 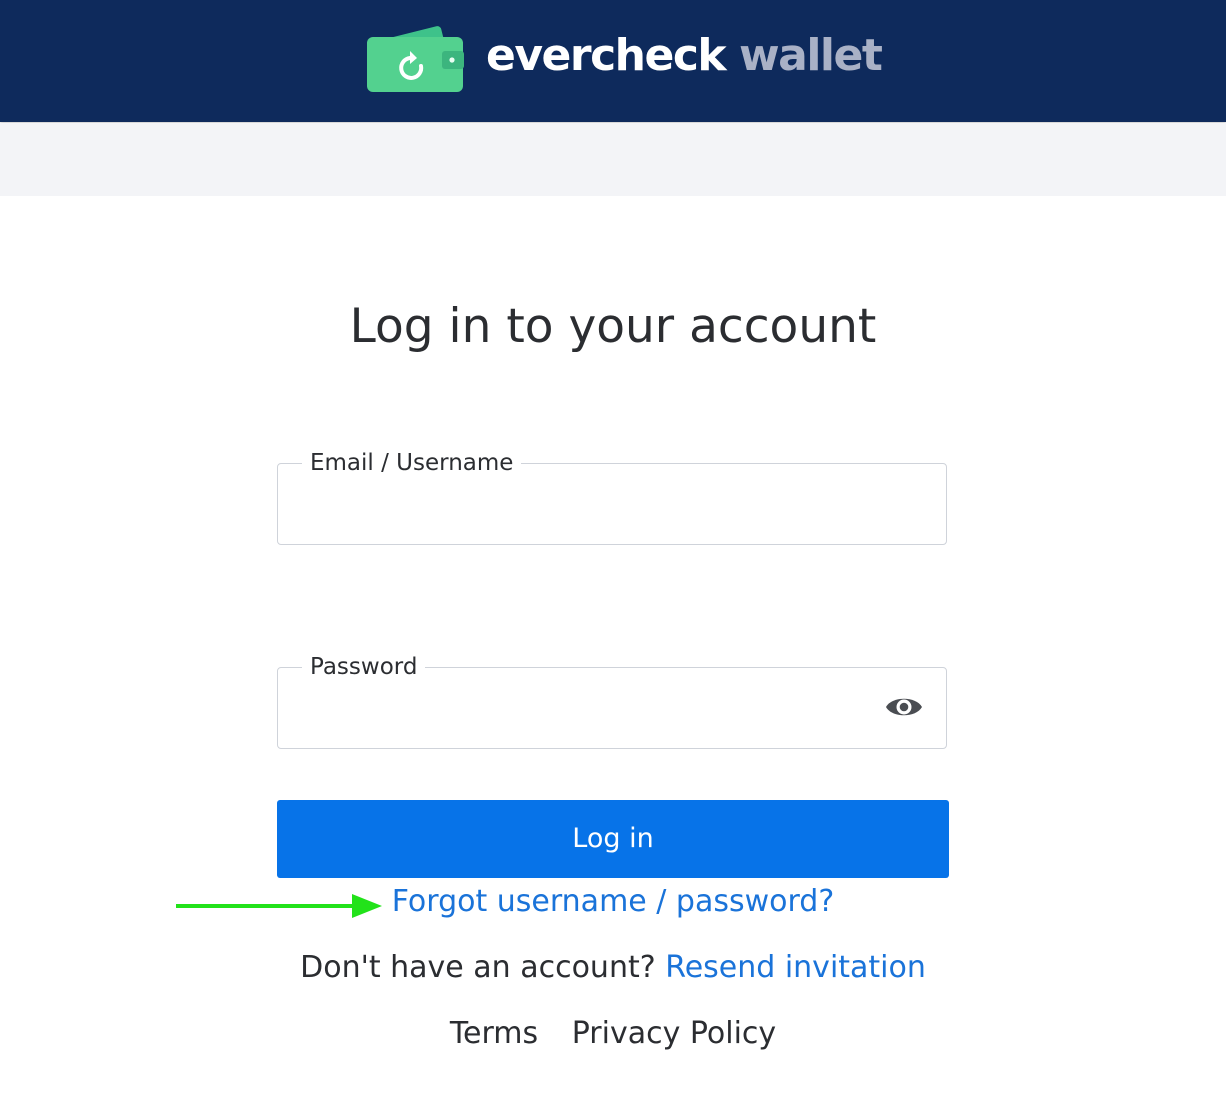 I want to click on footer-links: Terms Privacy Policy, so click(x=613, y=1034).